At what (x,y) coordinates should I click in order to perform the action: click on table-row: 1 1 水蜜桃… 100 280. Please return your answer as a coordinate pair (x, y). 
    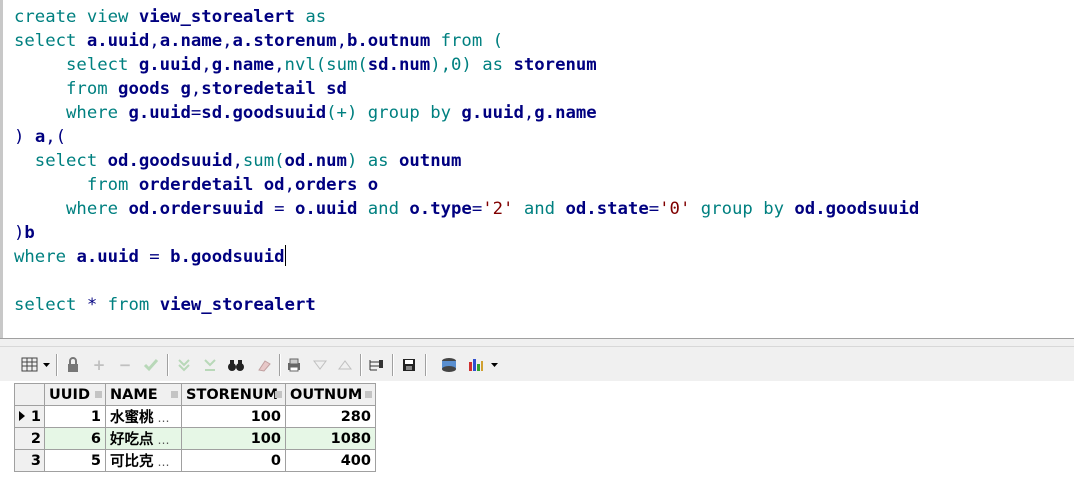
    Looking at the image, I should click on (195, 416).